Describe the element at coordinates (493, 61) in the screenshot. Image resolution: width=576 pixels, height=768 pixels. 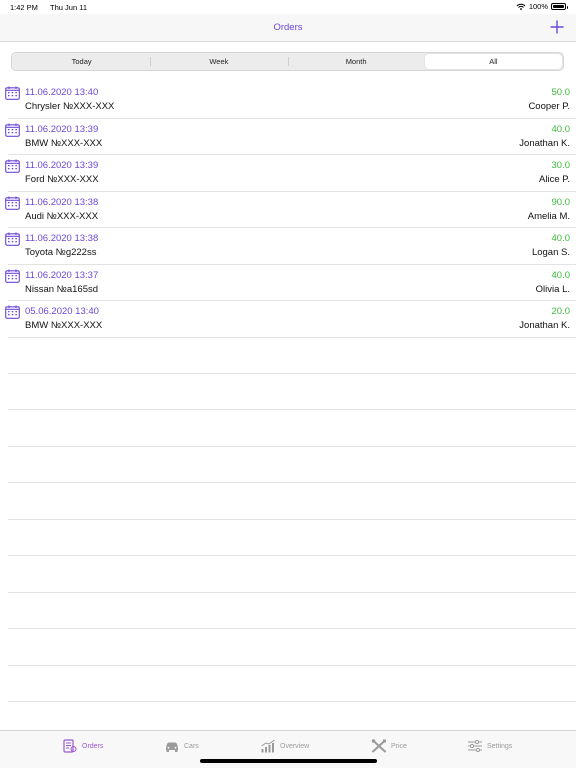
I see `segment-all: All` at that location.